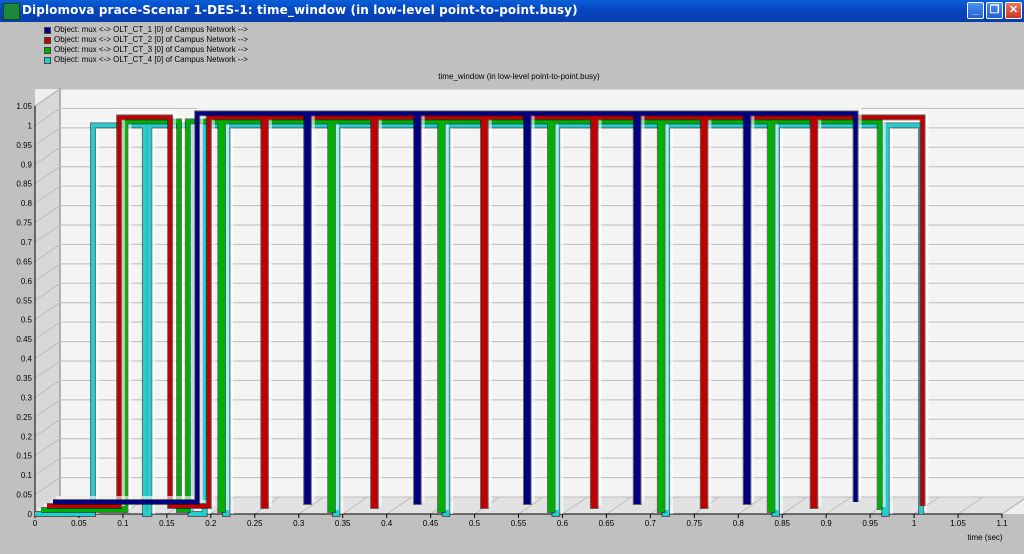 The image size is (1024, 554). Describe the element at coordinates (607, 523) in the screenshot. I see `x-tick-label: 0.65` at that location.